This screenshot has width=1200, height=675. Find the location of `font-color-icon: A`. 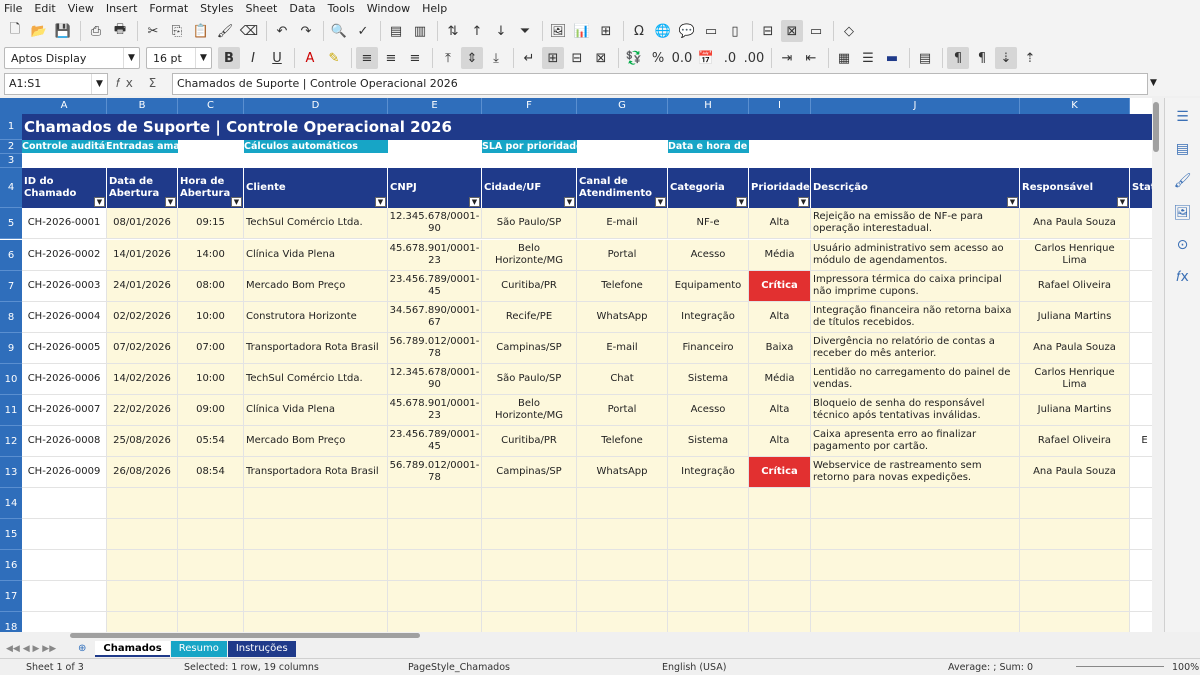

font-color-icon: A is located at coordinates (310, 58).